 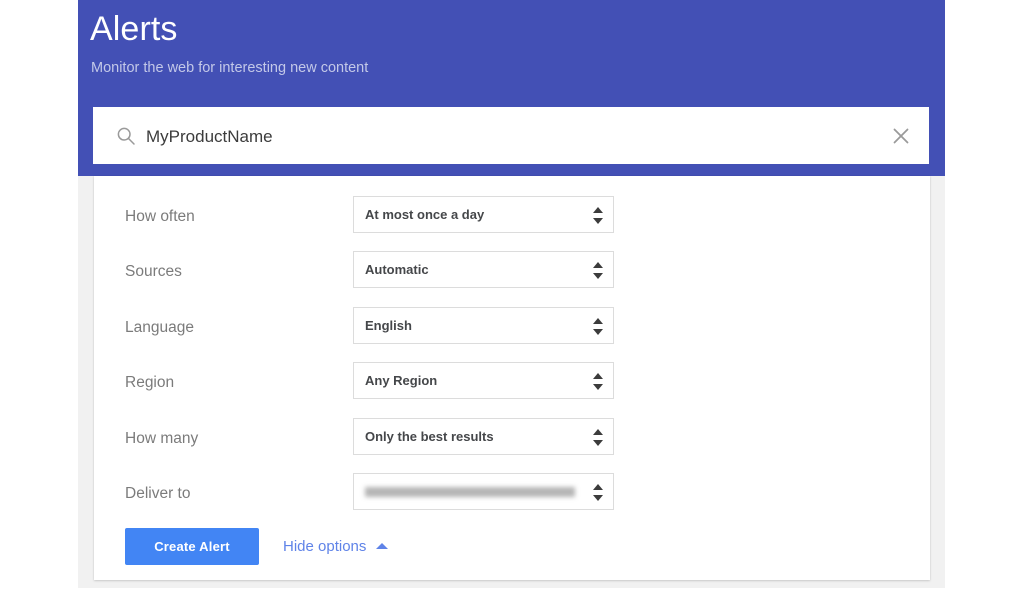 I want to click on option-row-sources: Sources Automatic, so click(x=512, y=279).